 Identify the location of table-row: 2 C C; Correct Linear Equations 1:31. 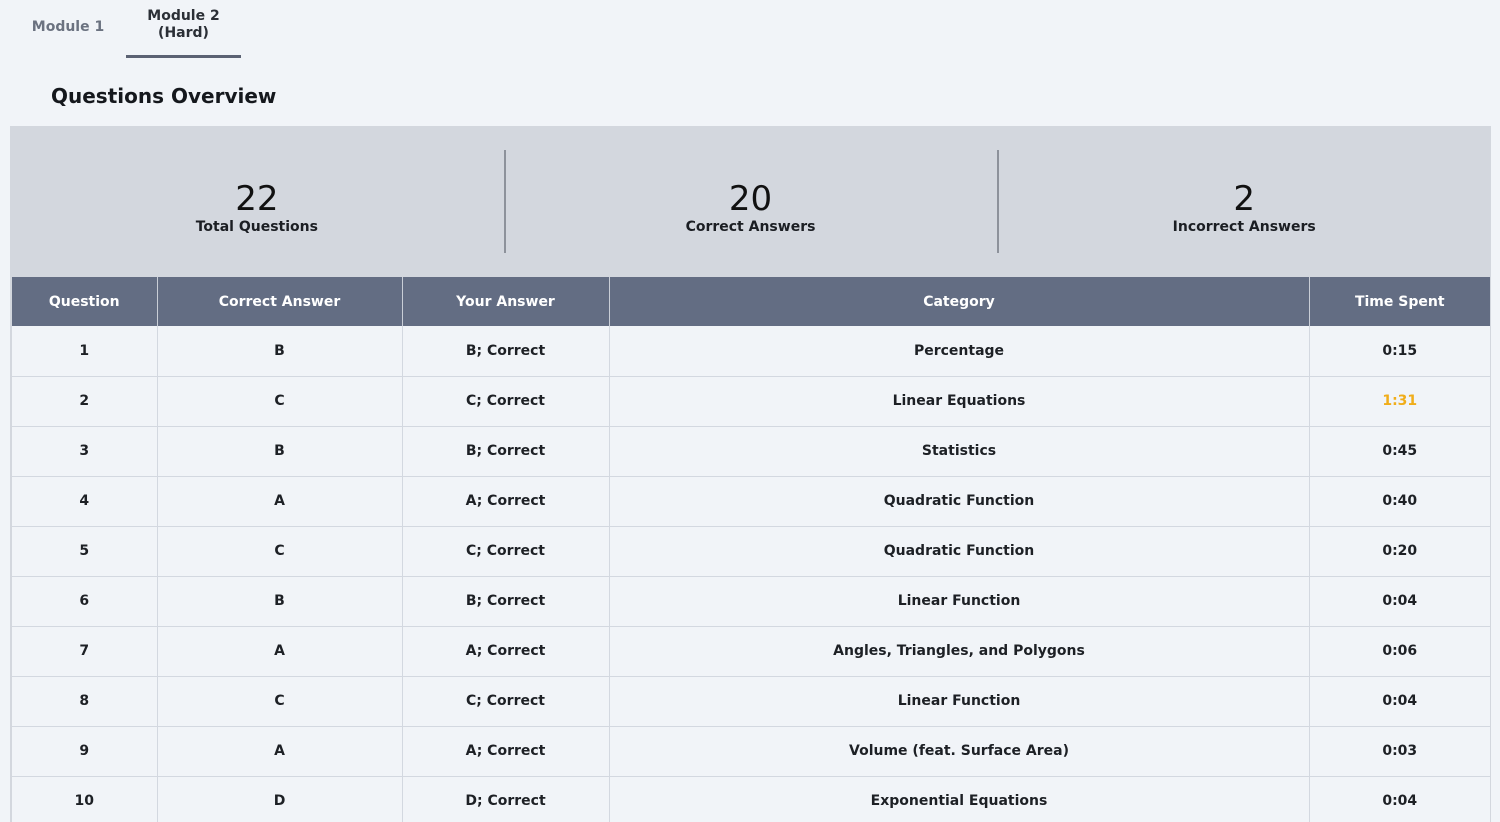
(751, 401).